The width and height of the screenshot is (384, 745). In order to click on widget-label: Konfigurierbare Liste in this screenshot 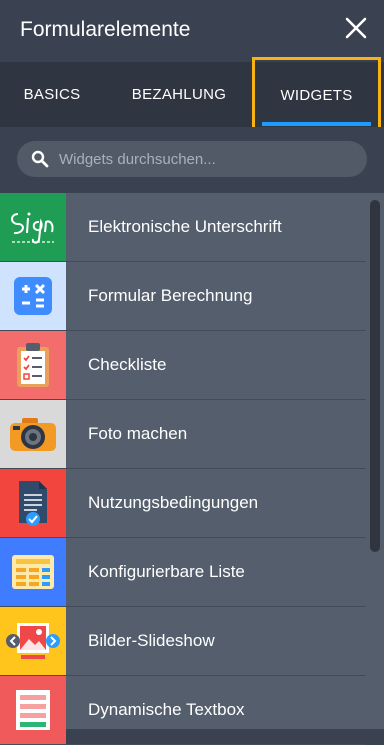, I will do `click(166, 571)`.